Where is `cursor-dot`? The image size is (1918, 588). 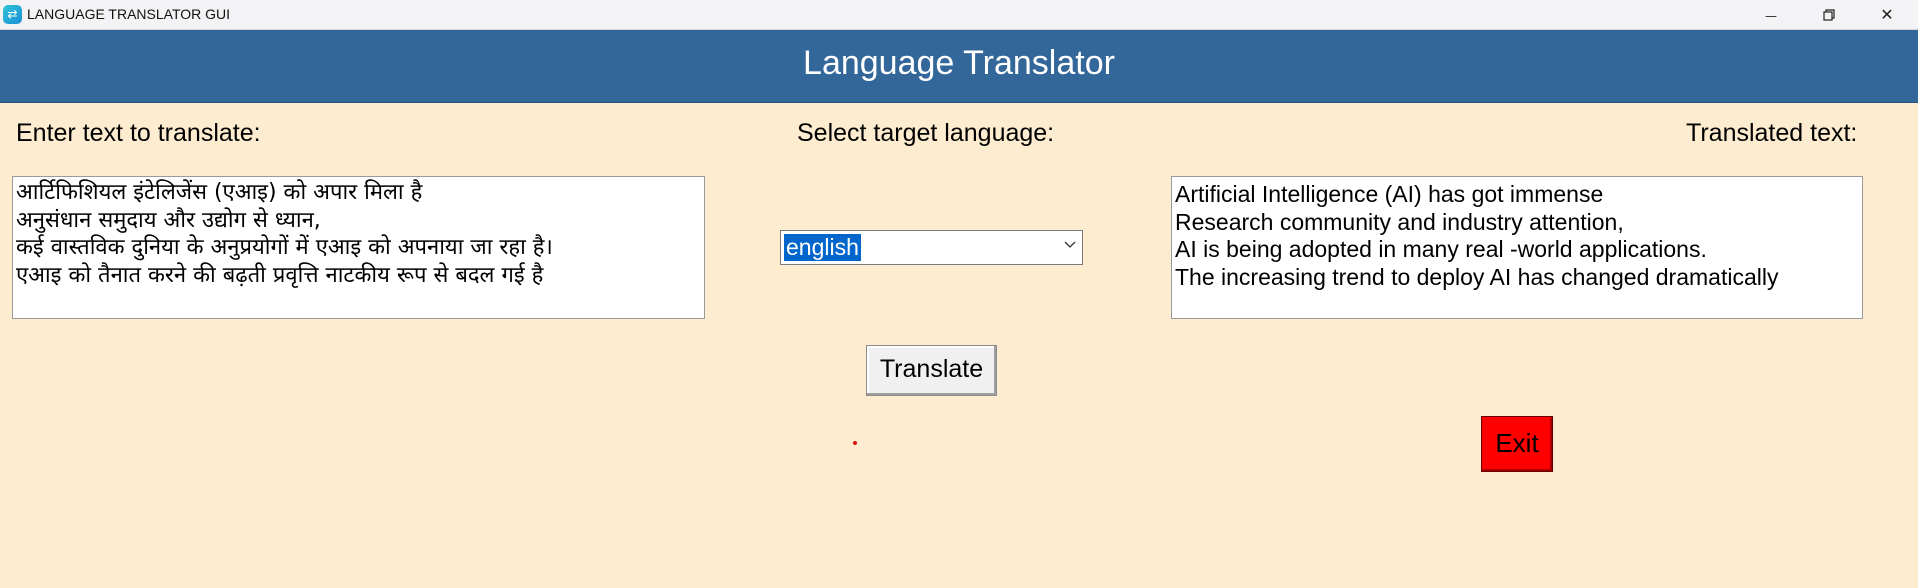
cursor-dot is located at coordinates (855, 443).